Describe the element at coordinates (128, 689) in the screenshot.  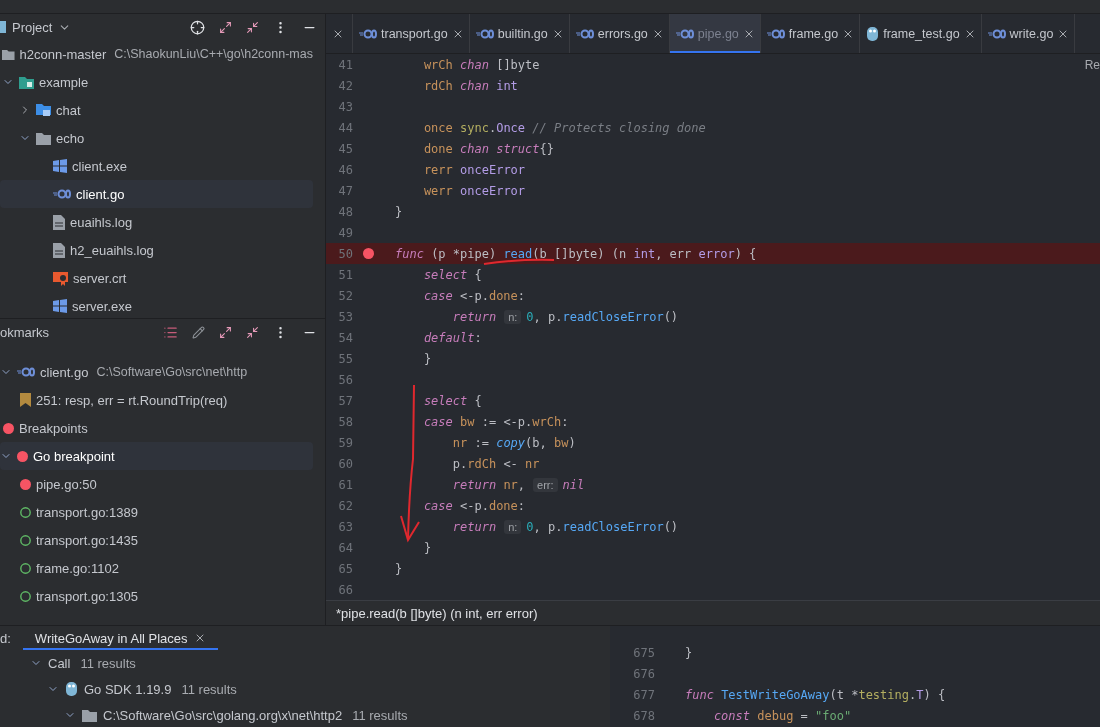
I see `tree-item-label: Go SDK 1.19.9` at that location.